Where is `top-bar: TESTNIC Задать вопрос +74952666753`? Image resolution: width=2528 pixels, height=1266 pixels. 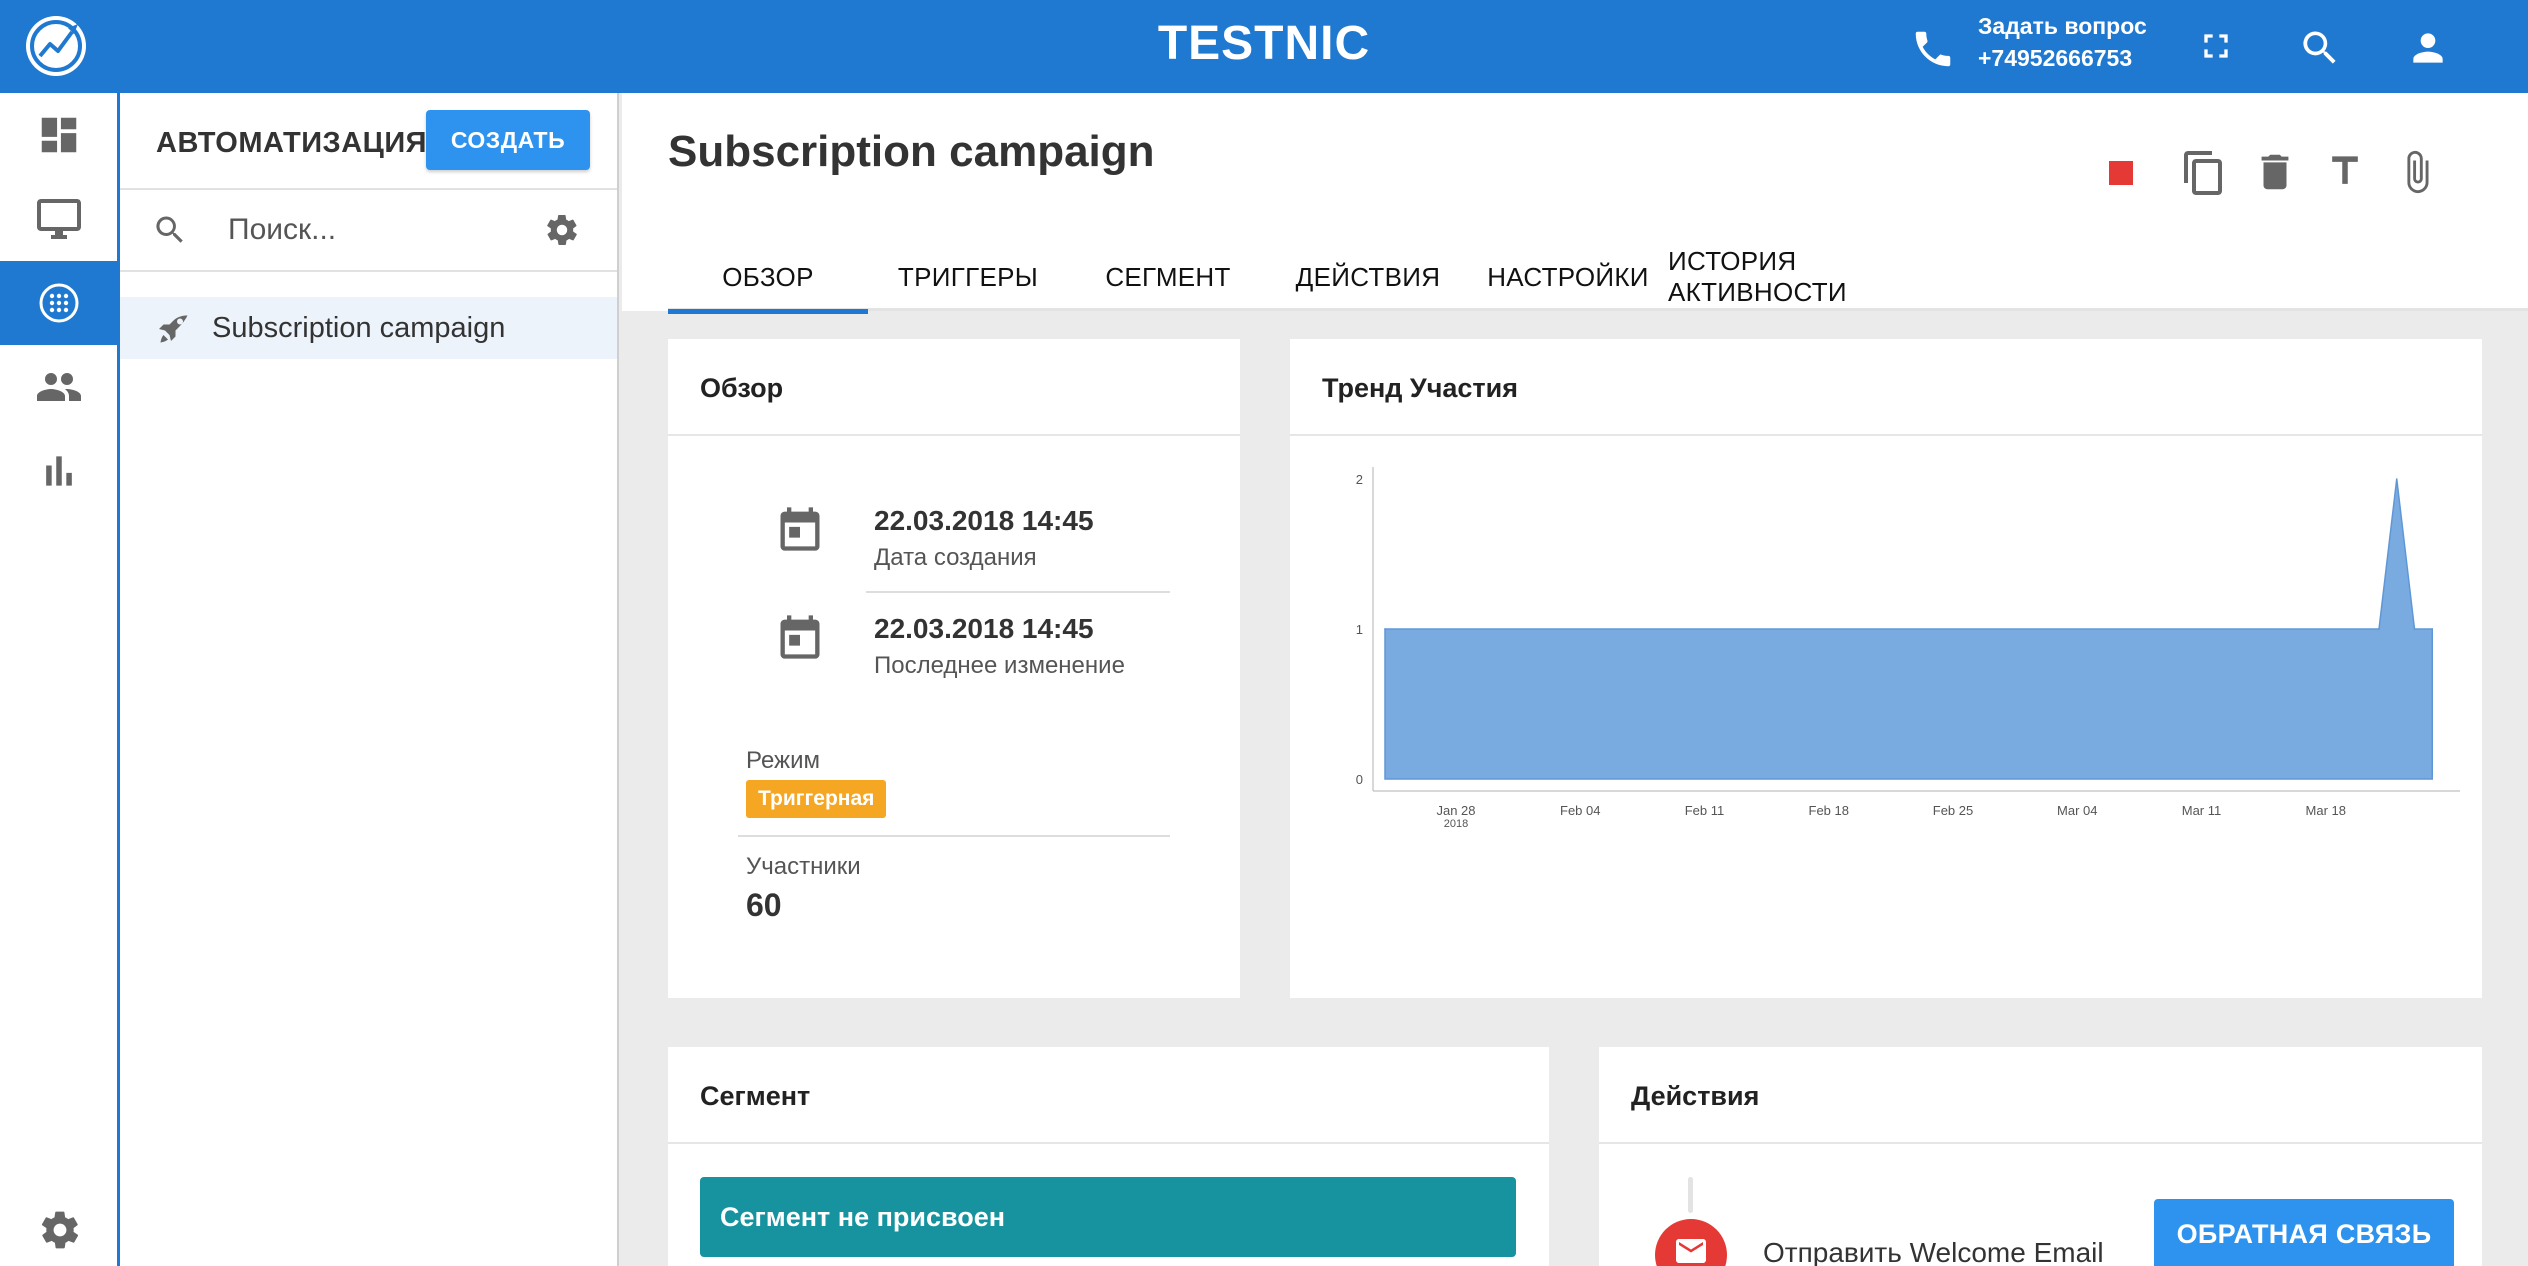
top-bar: TESTNIC Задать вопрос +74952666753 is located at coordinates (1264, 46).